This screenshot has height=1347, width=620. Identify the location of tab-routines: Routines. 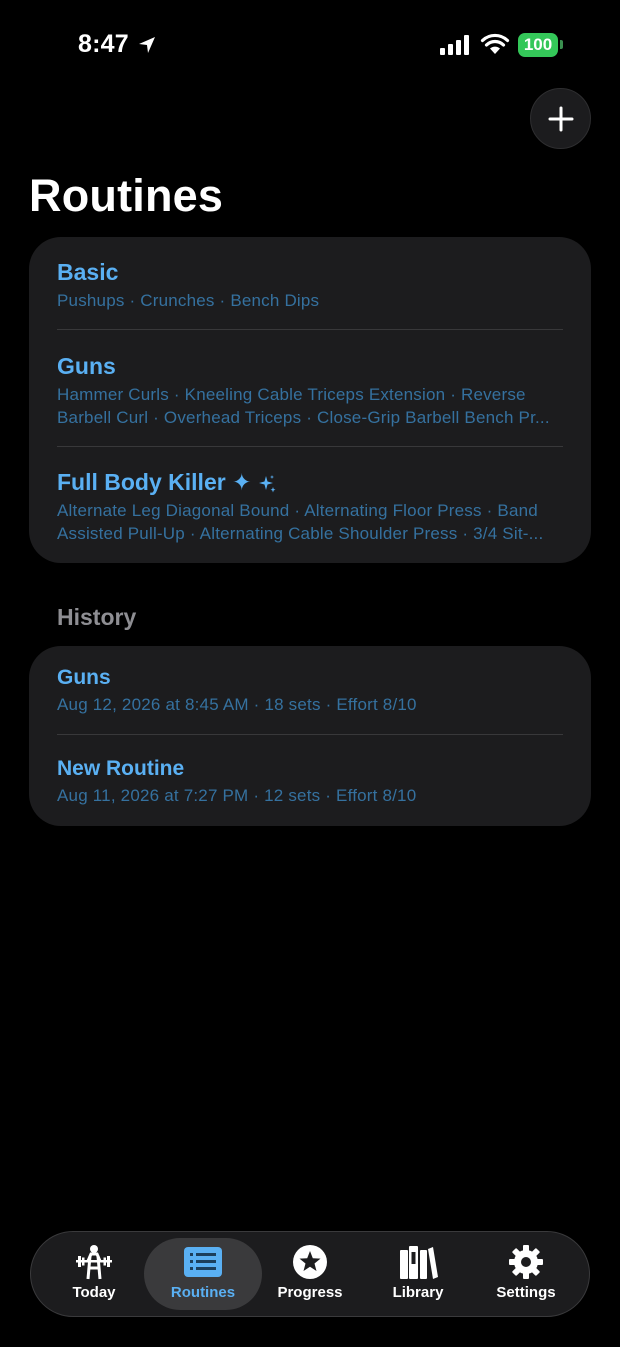
(203, 1274).